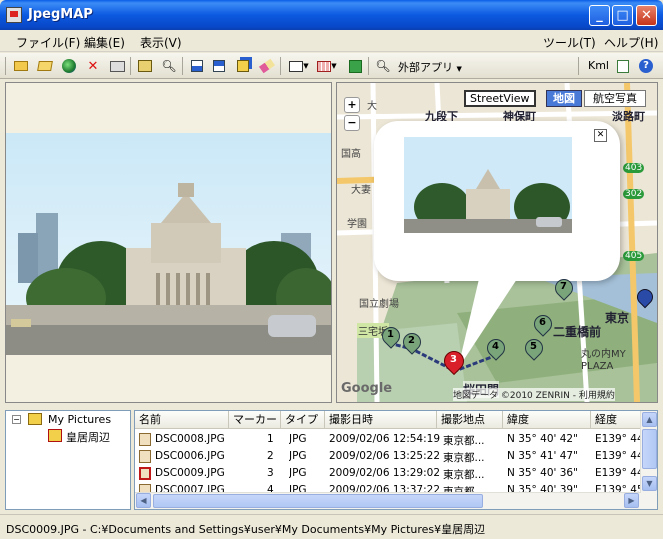  What do you see at coordinates (411, 340) in the screenshot?
I see `map-marker-2-label: 2` at bounding box center [411, 340].